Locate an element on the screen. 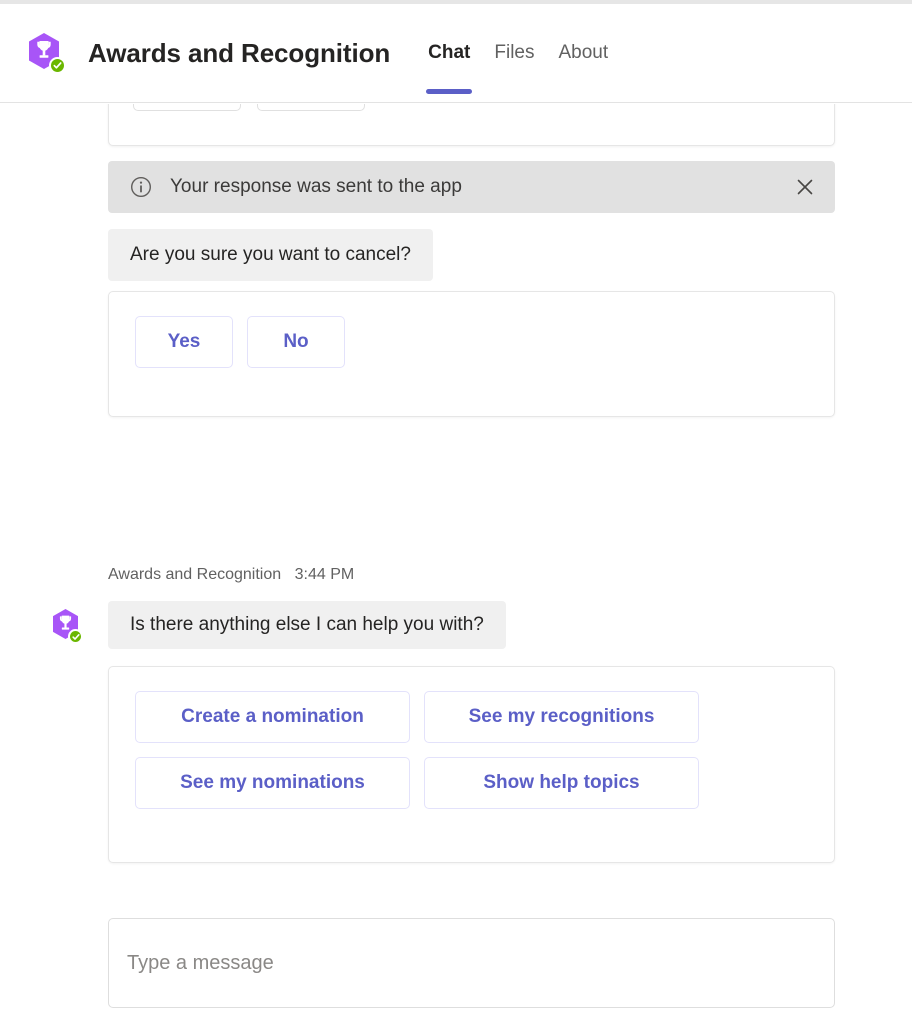  message-timestamp: 3:44 PM is located at coordinates (324, 574).